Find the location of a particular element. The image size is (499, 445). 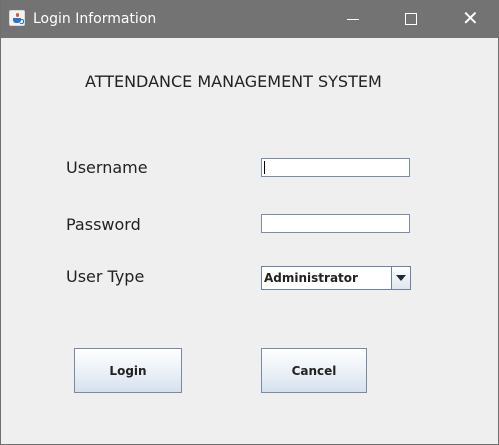

title-bar: Login Information ✕ is located at coordinates (250, 19).